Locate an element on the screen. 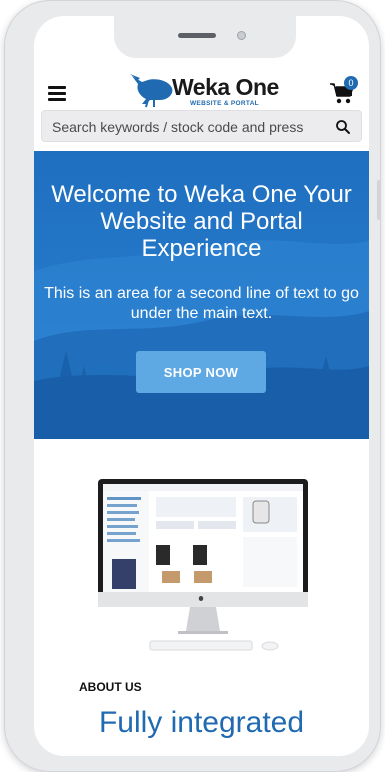  side-button is located at coordinates (379, 200).